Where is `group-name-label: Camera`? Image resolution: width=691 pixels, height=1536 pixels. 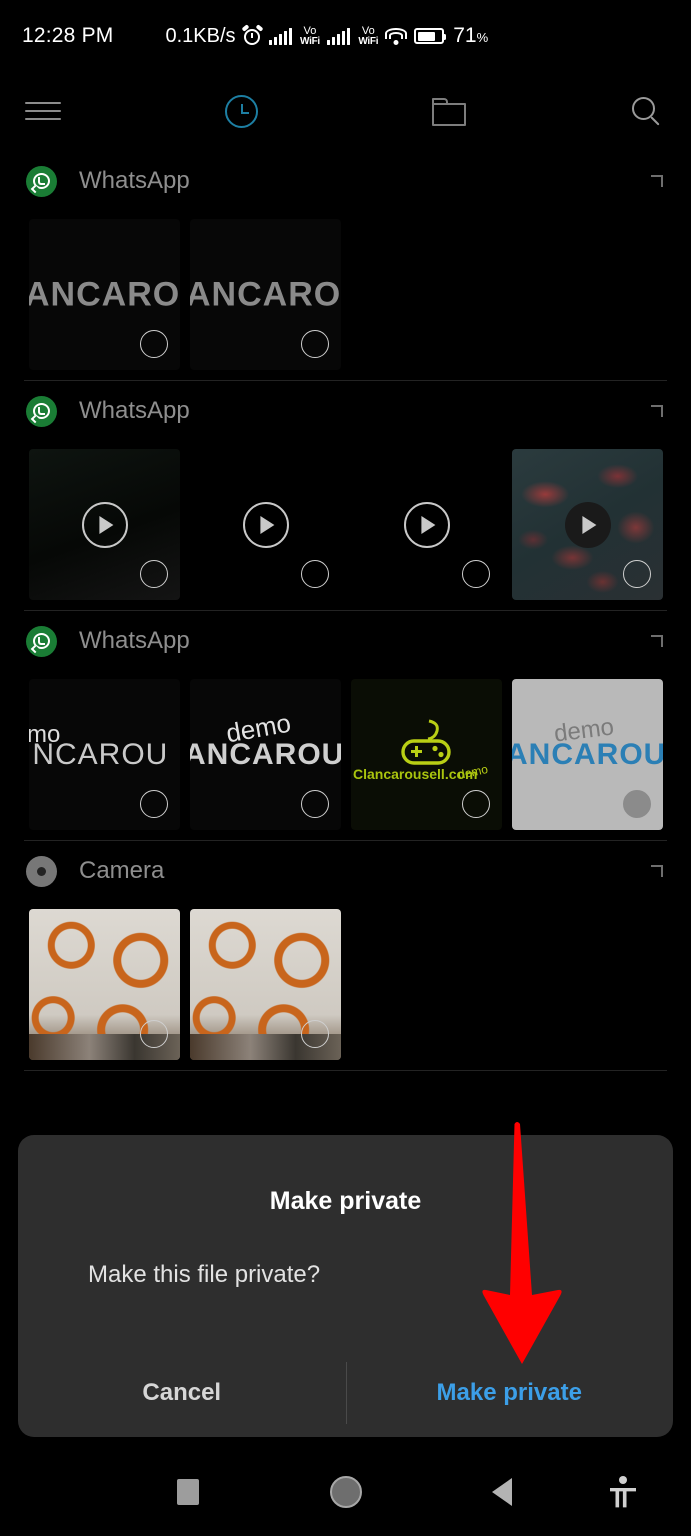
group-name-label: Camera is located at coordinates (122, 870).